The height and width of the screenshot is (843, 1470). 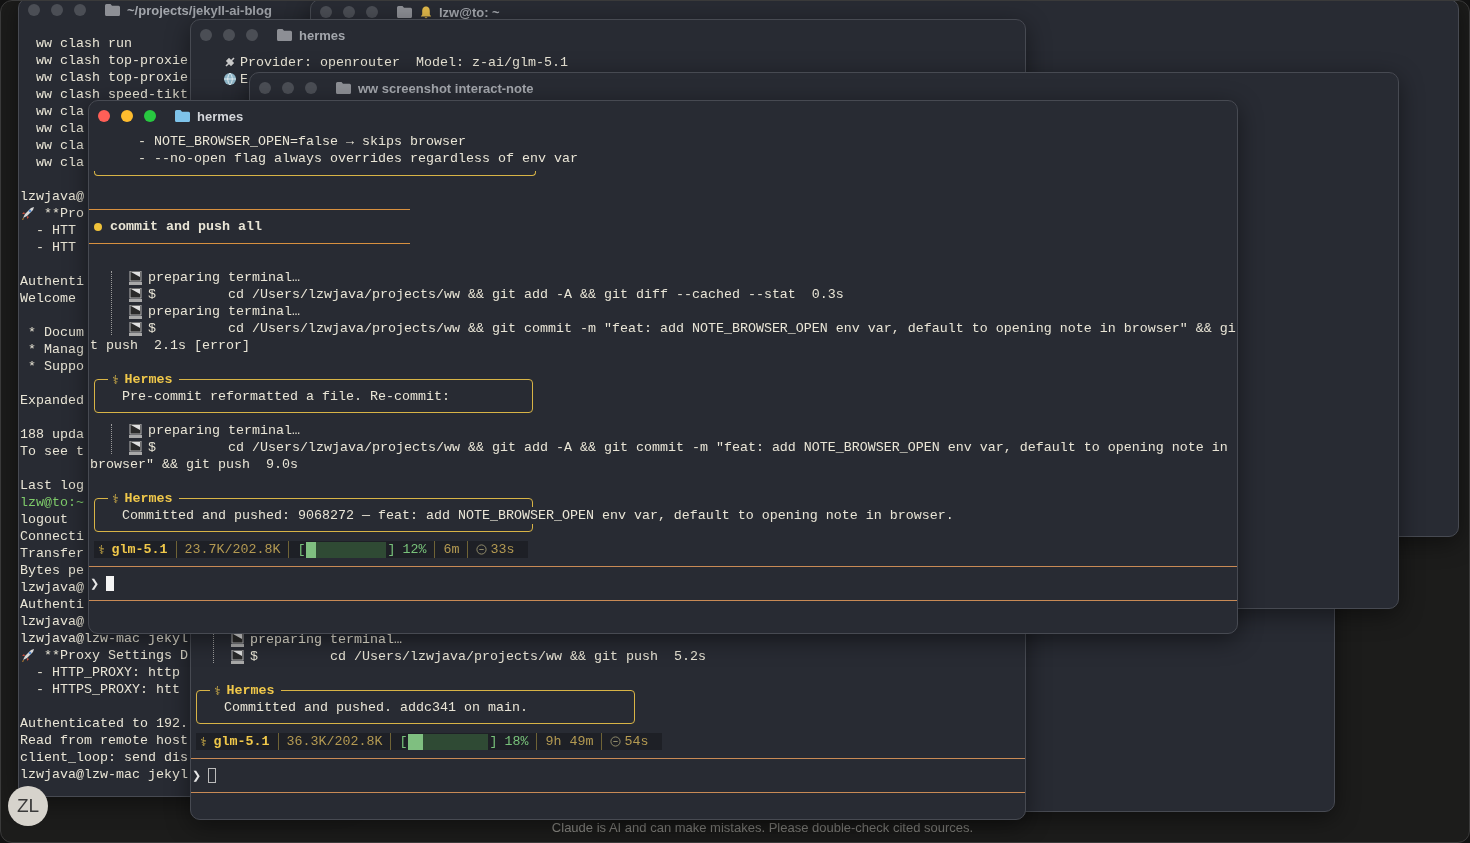 What do you see at coordinates (357, 158) in the screenshot?
I see `terminal-line: - --no-open flag always overrides regardless of env var` at bounding box center [357, 158].